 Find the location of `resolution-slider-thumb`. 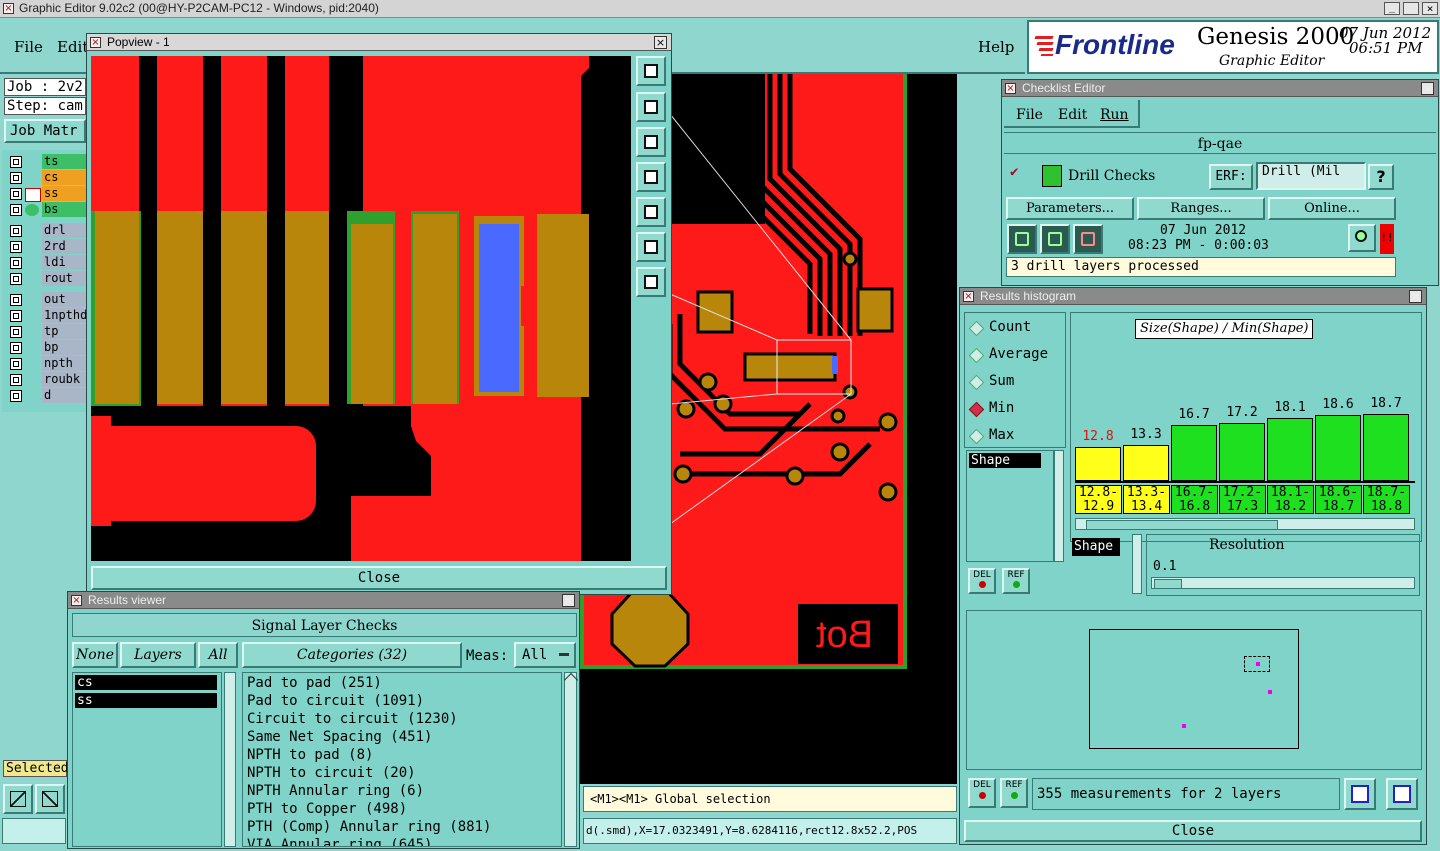

resolution-slider-thumb is located at coordinates (1168, 584).